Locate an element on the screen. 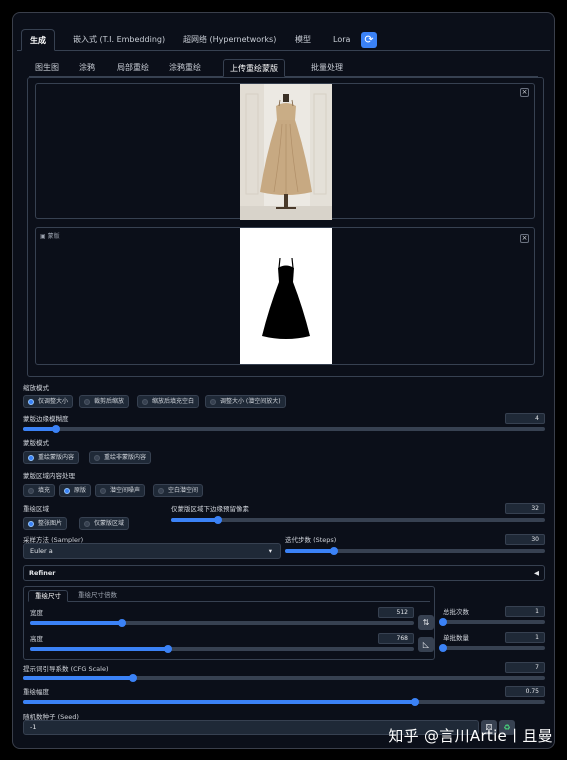 Image resolution: width=567 pixels, height=760 pixels. width-slider is located at coordinates (222, 623).